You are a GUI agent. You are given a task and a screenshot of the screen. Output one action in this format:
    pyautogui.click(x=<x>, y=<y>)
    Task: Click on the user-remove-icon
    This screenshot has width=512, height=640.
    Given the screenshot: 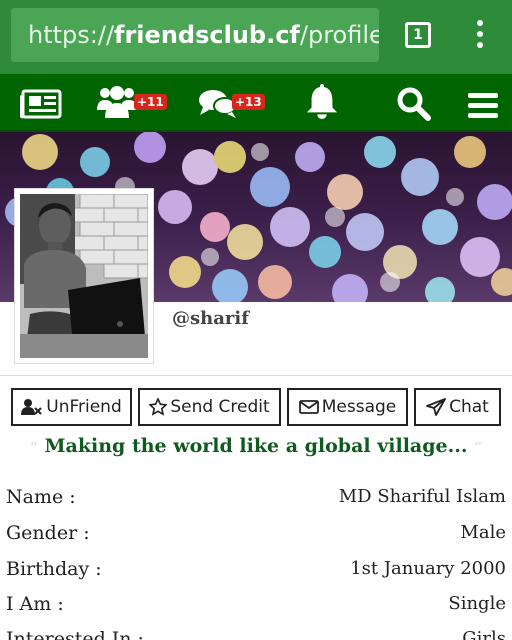 What is the action you would take?
    pyautogui.click(x=31, y=407)
    